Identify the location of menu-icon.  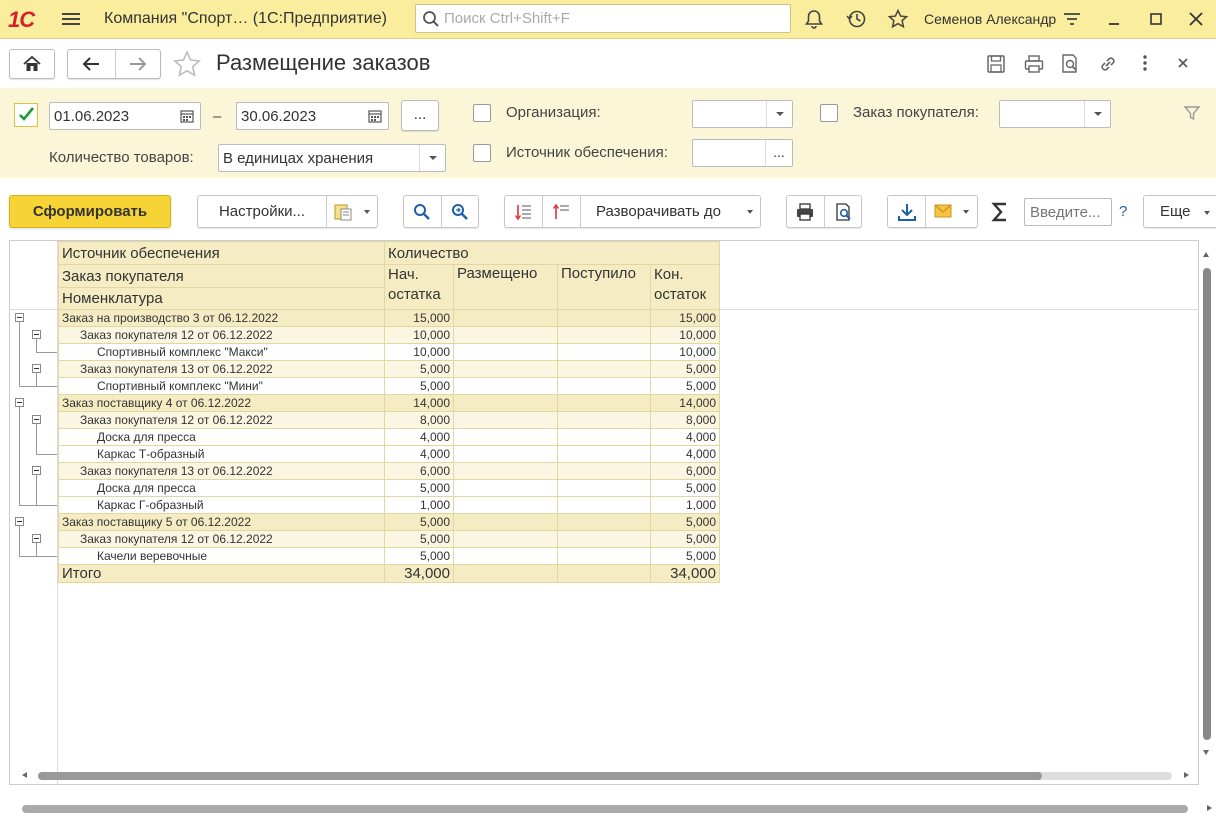
(71, 18).